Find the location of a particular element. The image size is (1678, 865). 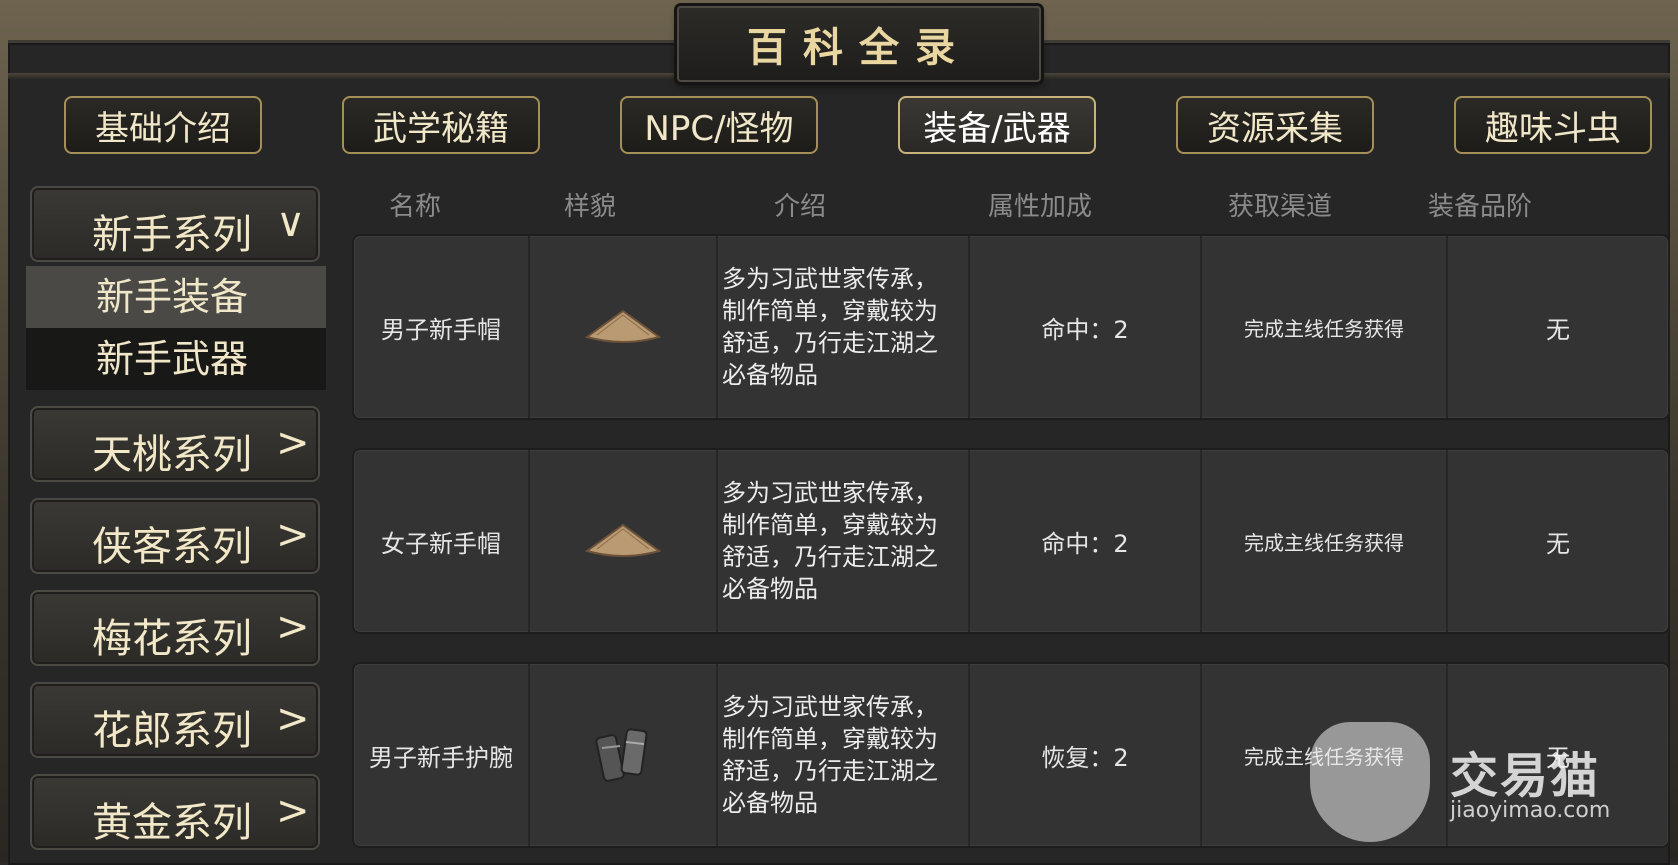

tab-resource-gathering: 资源采集 is located at coordinates (1275, 125).